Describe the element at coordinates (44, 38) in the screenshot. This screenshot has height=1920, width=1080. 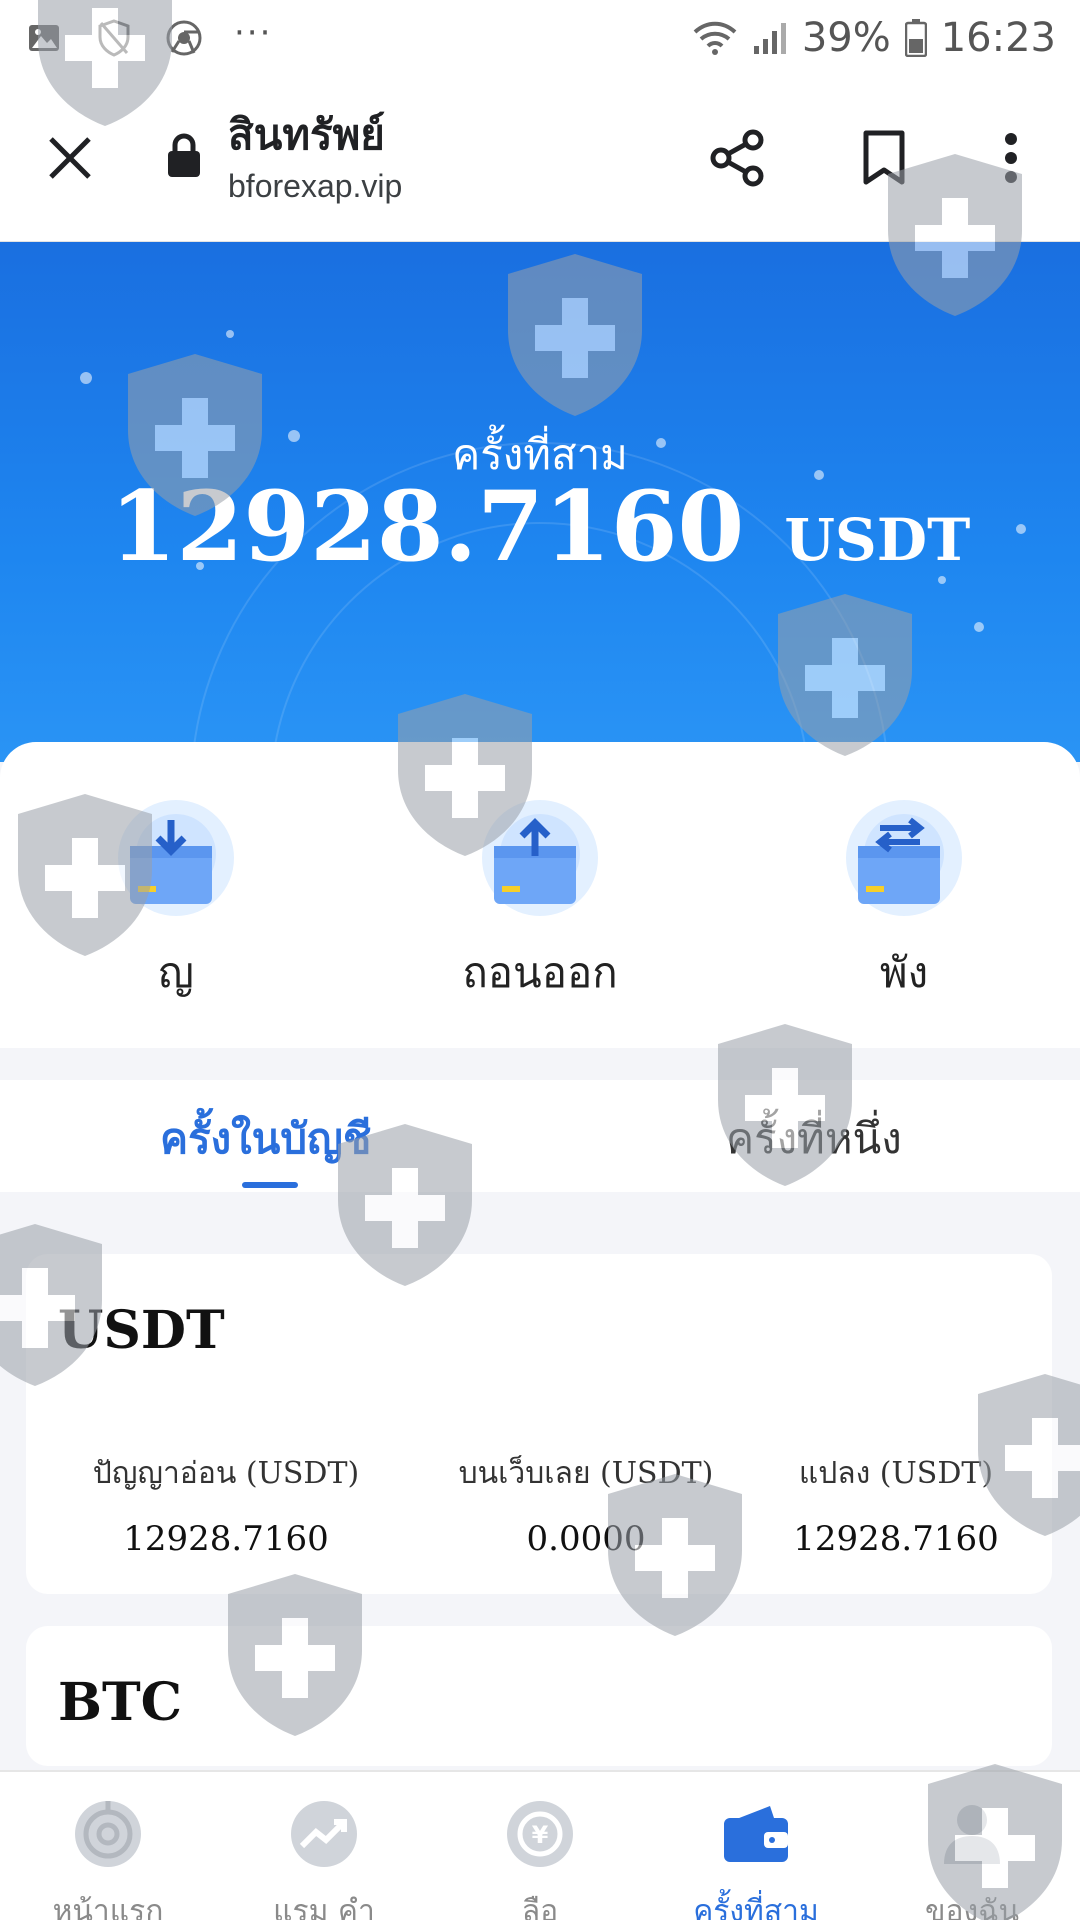
I see `gallery-notification-icon` at that location.